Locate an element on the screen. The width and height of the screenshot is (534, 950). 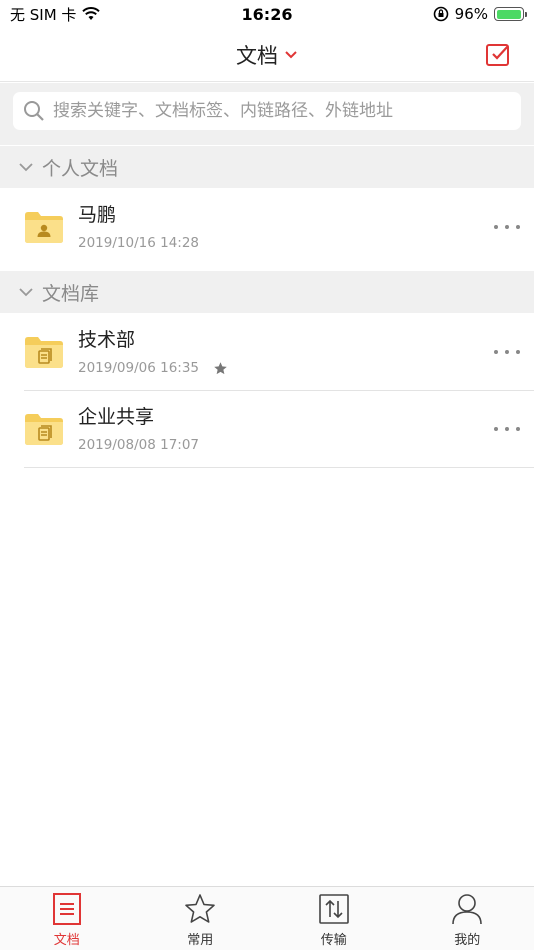
battery-icon is located at coordinates (510, 14).